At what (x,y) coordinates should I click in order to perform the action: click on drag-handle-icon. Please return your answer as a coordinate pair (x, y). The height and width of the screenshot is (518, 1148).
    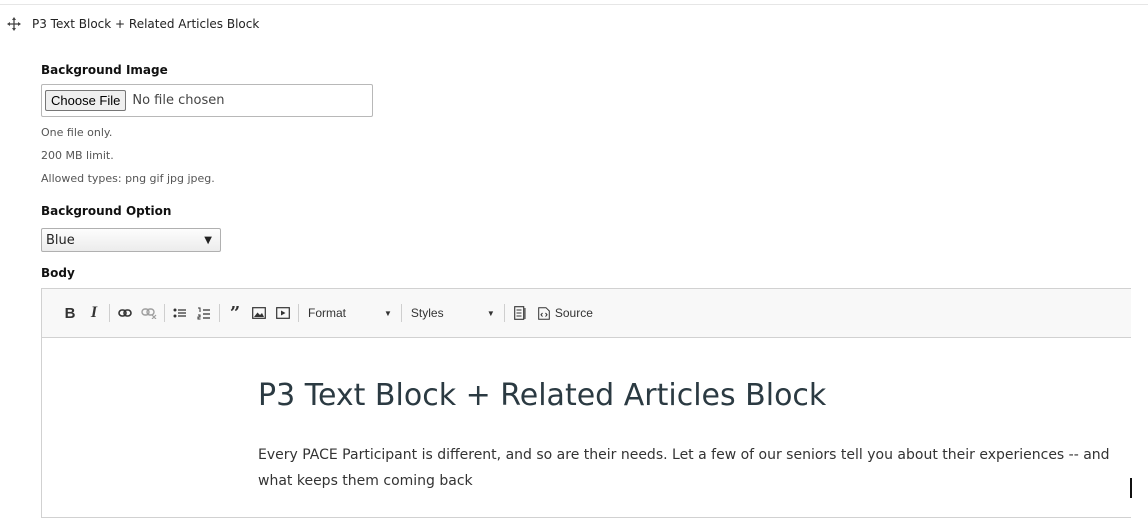
    Looking at the image, I should click on (14, 24).